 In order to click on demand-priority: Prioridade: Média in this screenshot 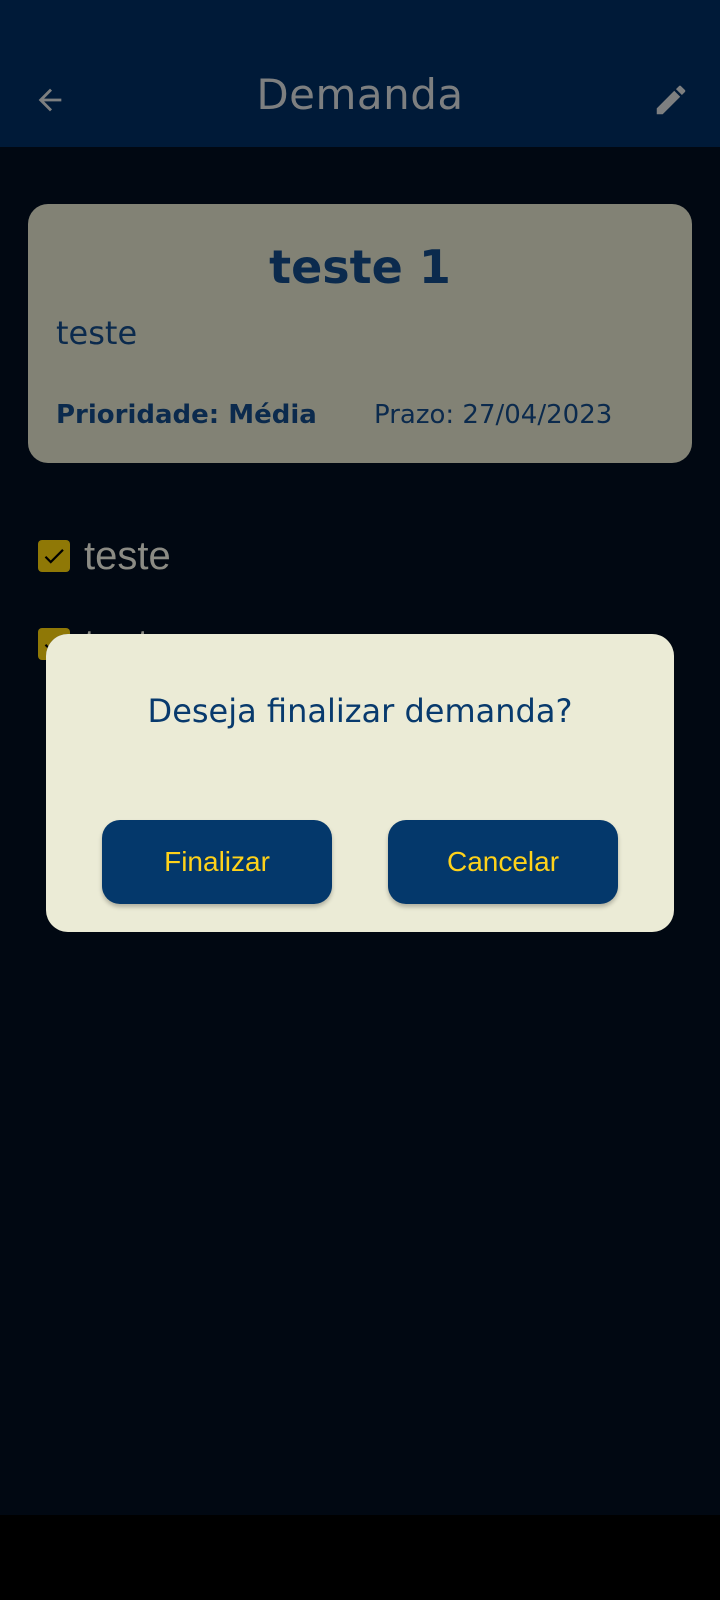, I will do `click(186, 415)`.